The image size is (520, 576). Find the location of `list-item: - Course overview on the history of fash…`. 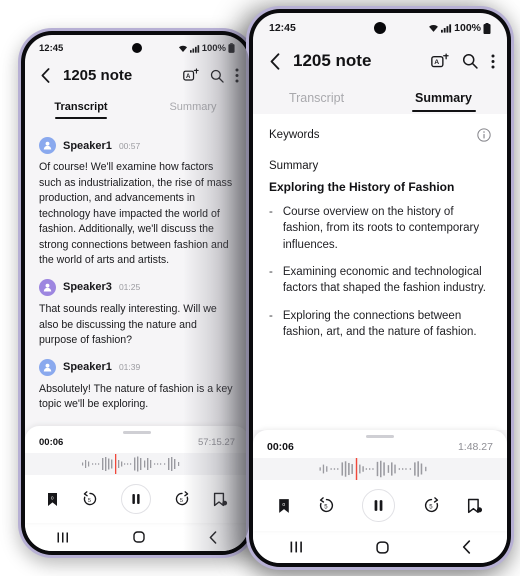

list-item: - Course overview on the history of fash… is located at coordinates (380, 228).